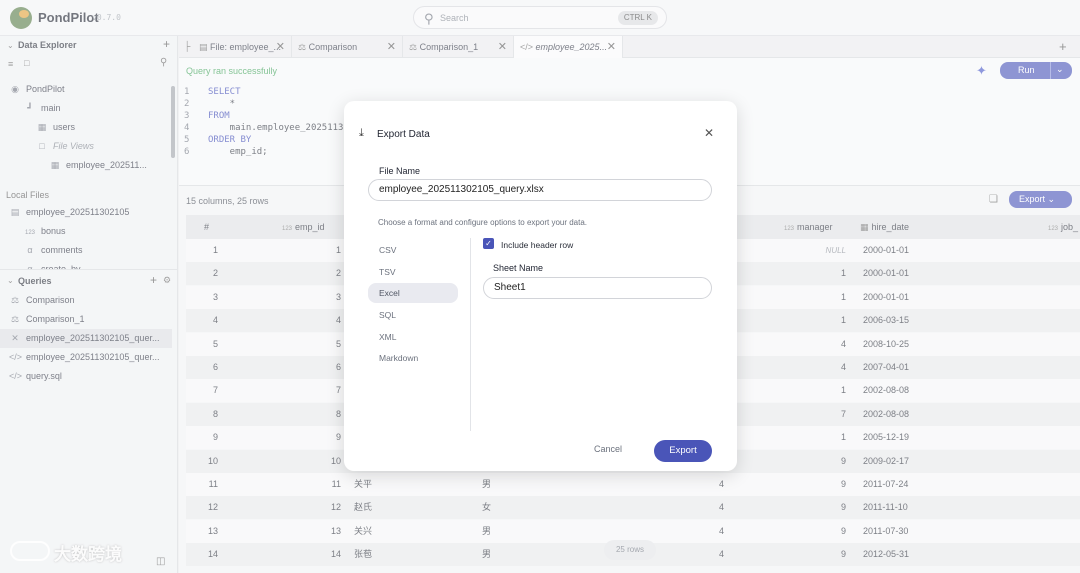 This screenshot has height=573, width=1080. What do you see at coordinates (413, 272) in the screenshot?
I see `format-option-tsv: TSV` at bounding box center [413, 272].